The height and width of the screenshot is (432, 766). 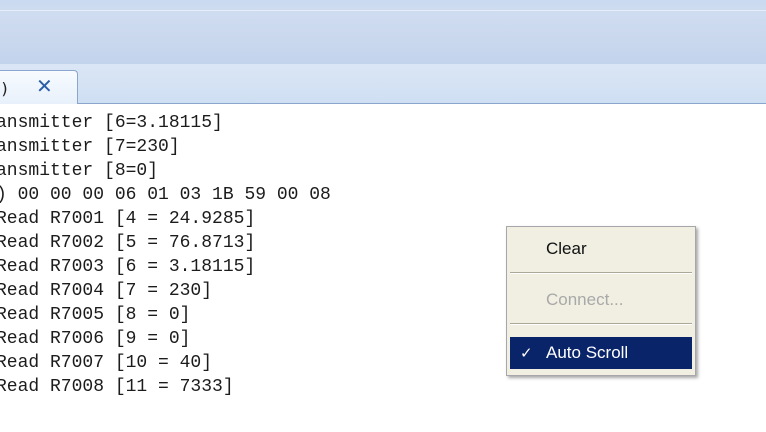 What do you see at coordinates (90, 147) in the screenshot?
I see `console-line: ansmitter [7=230]` at bounding box center [90, 147].